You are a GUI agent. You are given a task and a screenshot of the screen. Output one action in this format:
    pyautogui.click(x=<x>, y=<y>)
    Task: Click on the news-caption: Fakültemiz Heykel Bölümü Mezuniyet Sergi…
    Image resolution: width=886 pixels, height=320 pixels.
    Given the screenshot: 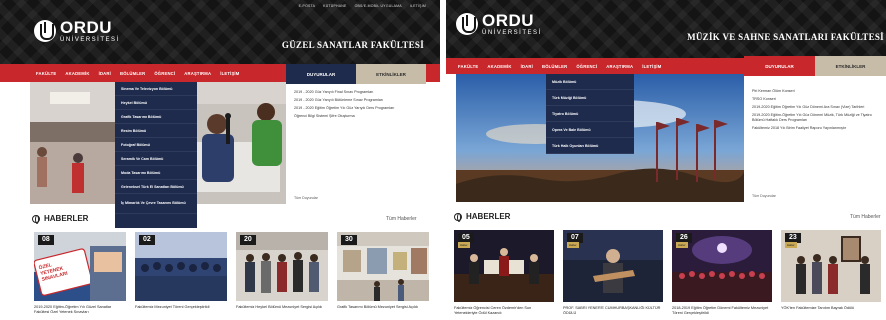 What is the action you would take?
    pyautogui.click(x=279, y=307)
    